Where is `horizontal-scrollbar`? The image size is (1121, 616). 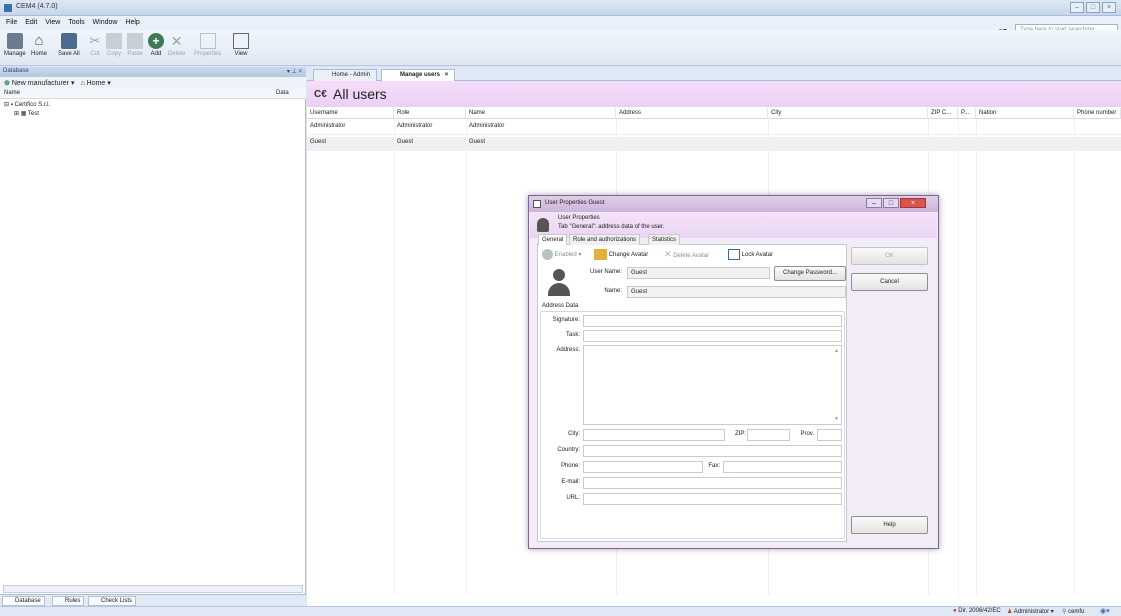 horizontal-scrollbar is located at coordinates (153, 589).